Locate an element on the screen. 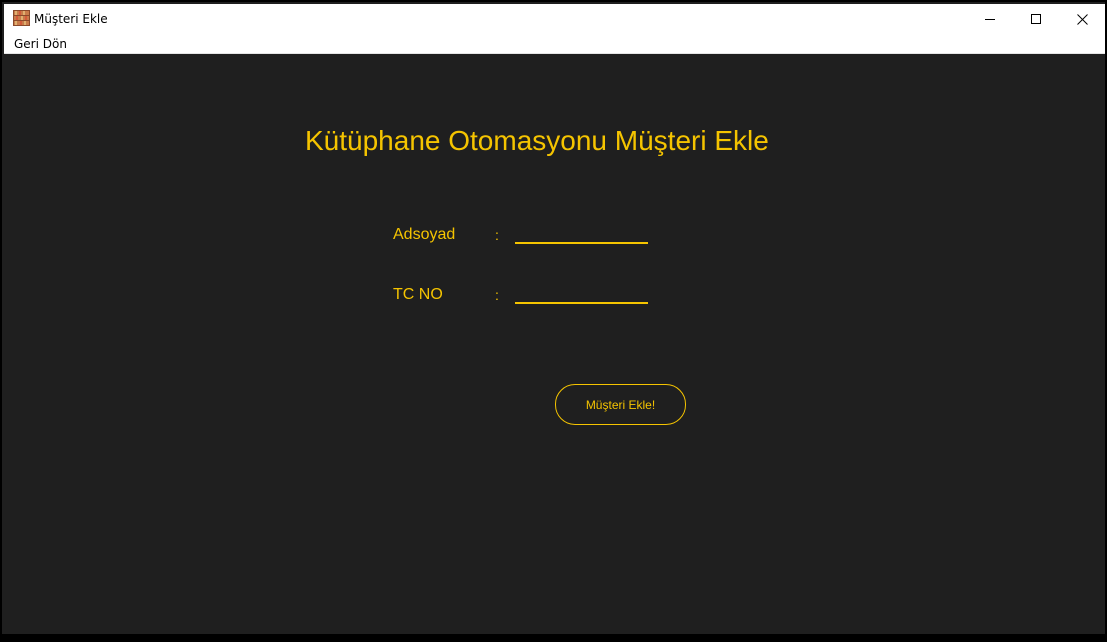 The image size is (1107, 642). minimize-button is located at coordinates (990, 19).